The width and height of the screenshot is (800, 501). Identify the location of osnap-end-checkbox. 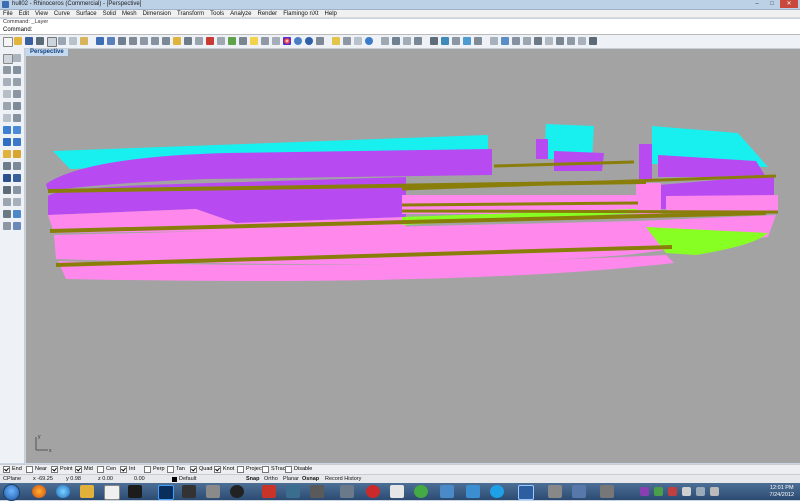
(6, 469).